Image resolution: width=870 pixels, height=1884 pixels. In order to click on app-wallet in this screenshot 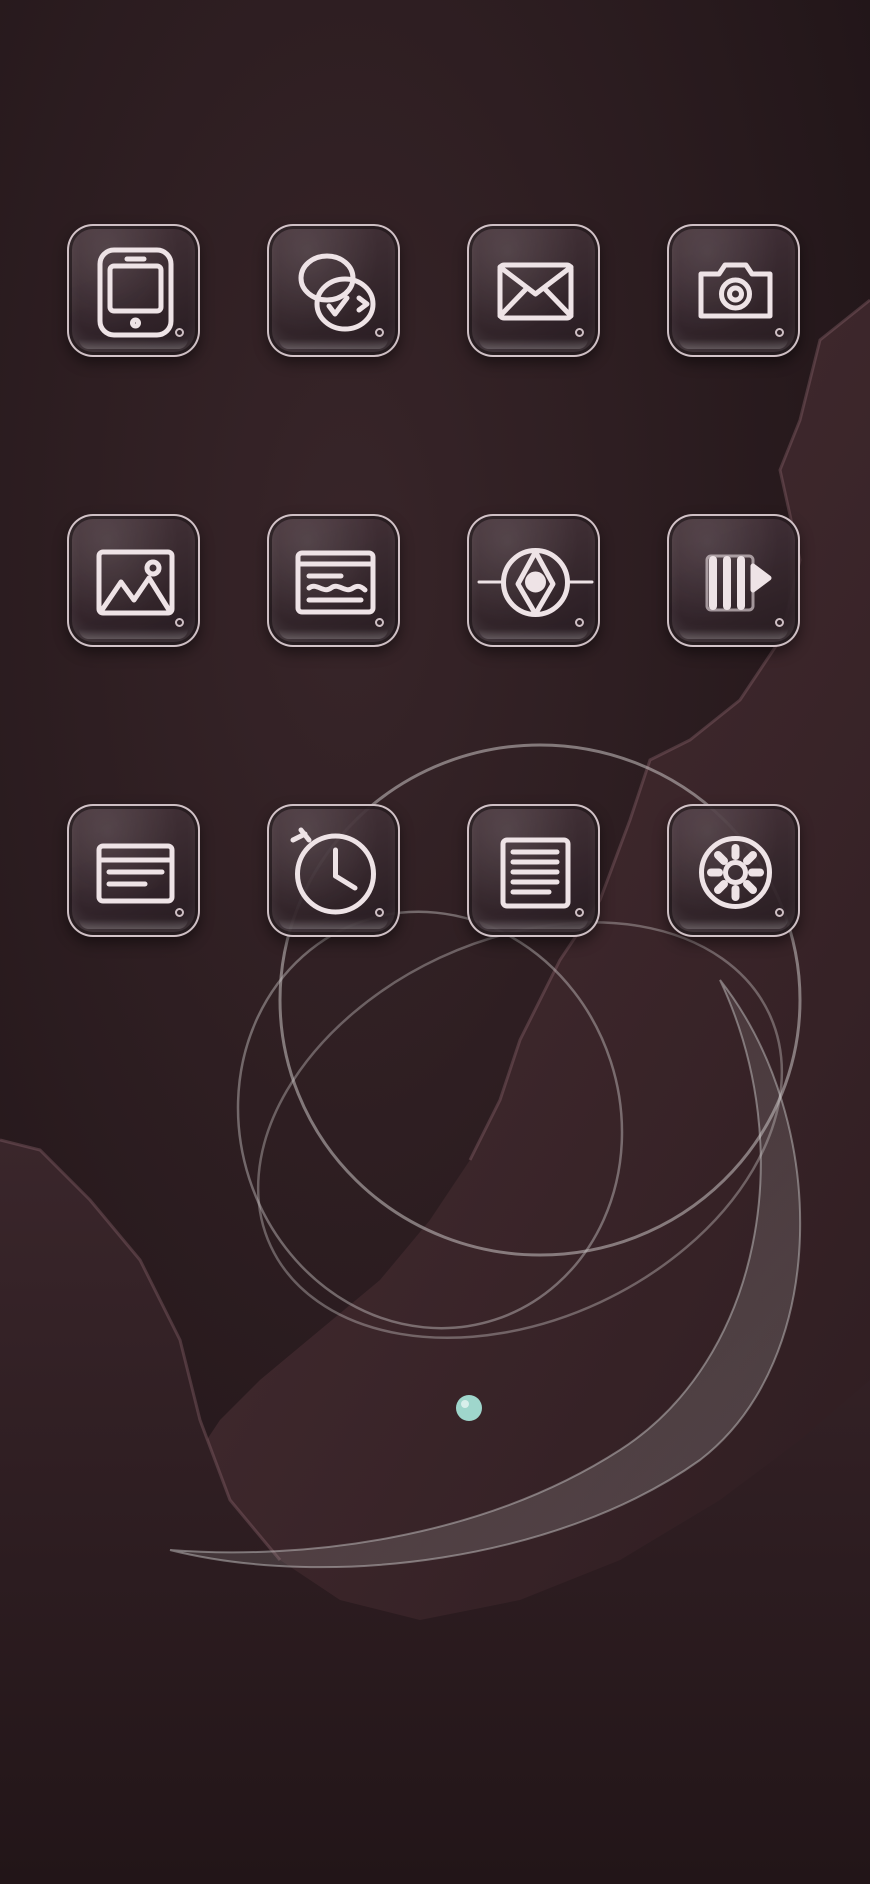, I will do `click(333, 580)`.